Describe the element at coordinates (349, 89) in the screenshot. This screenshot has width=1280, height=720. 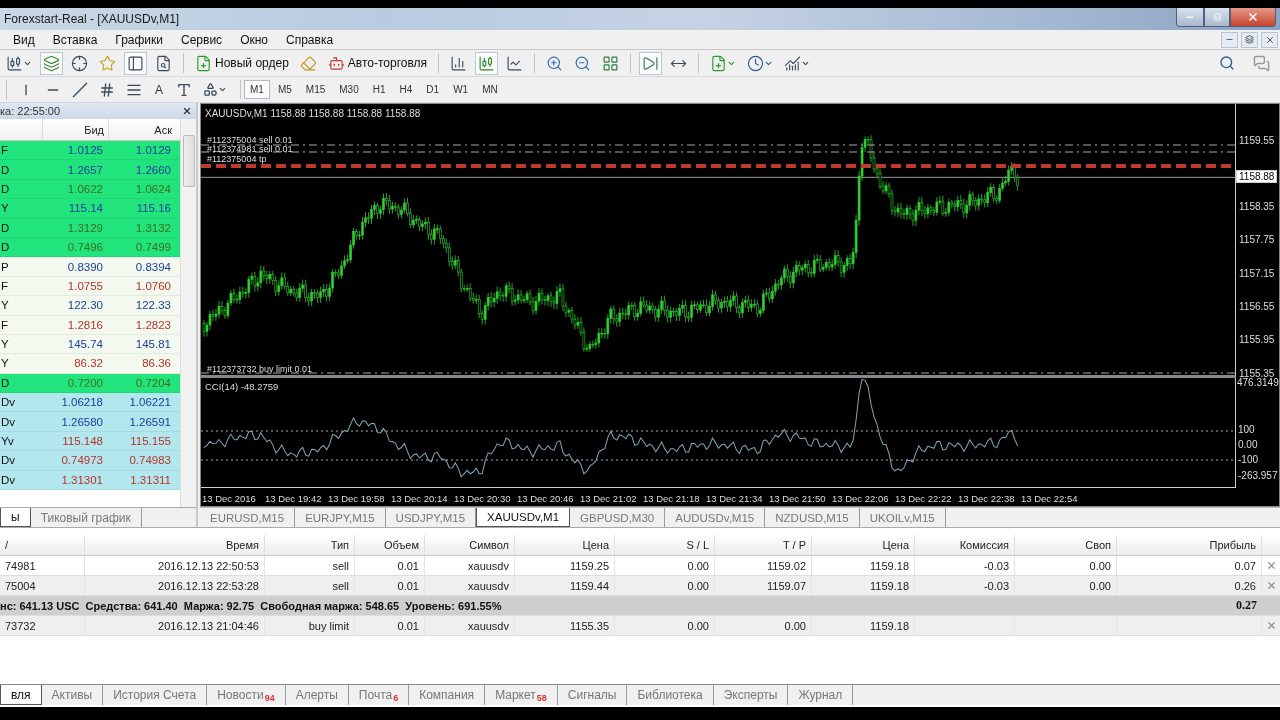
I see `timeframe-button: M30` at that location.